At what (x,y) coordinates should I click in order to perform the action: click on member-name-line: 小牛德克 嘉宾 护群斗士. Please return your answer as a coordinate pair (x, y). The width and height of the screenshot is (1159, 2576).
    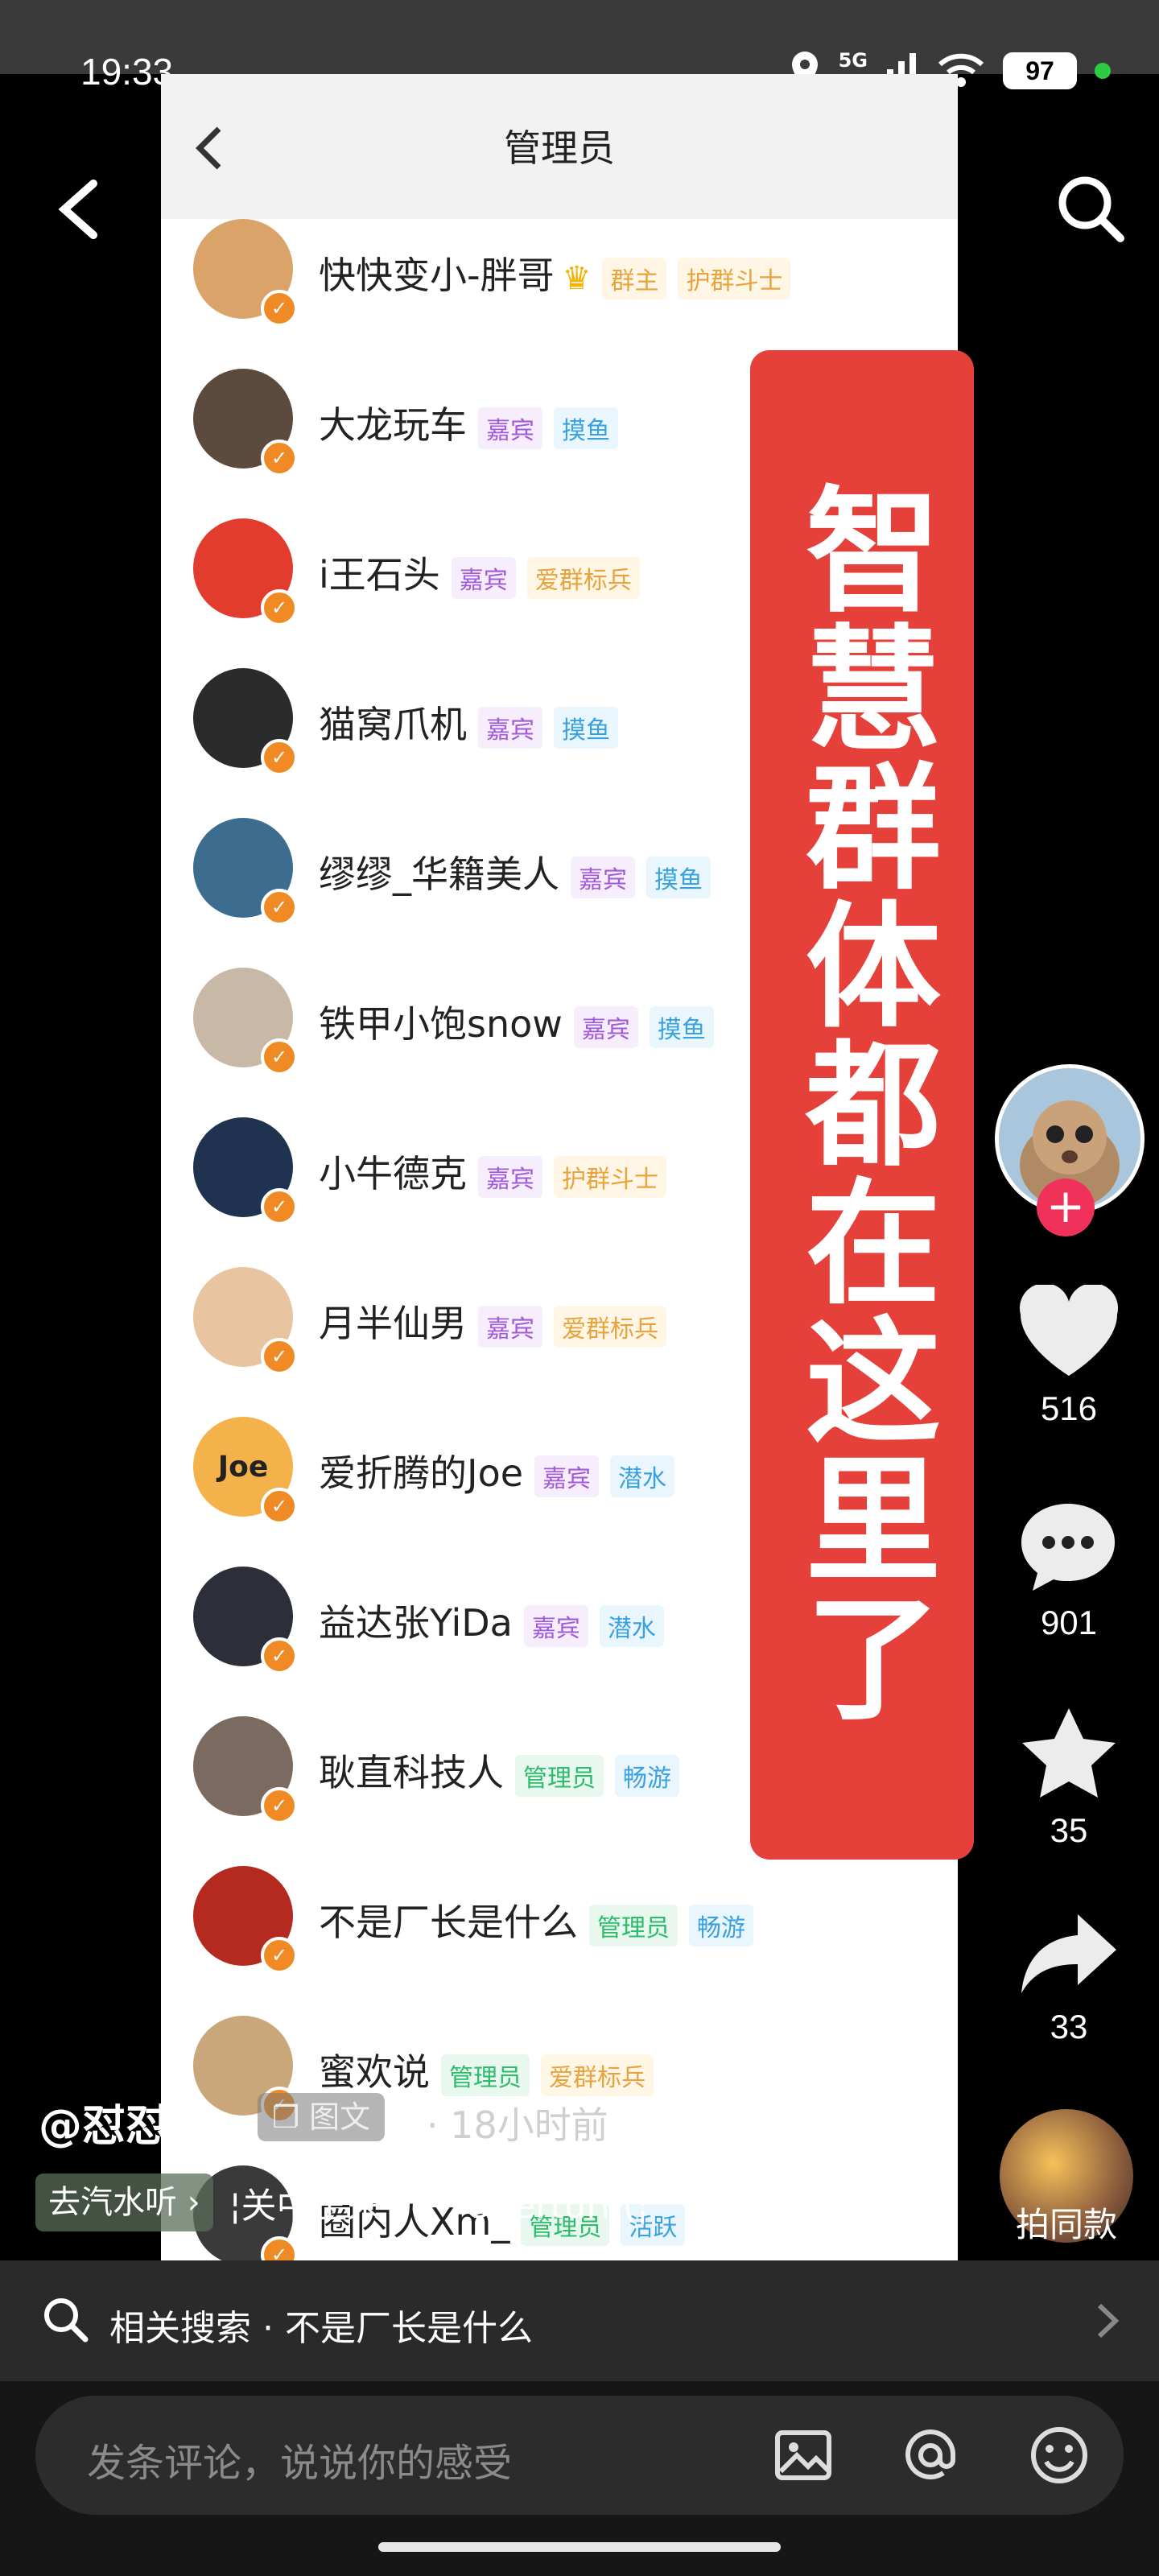
    Looking at the image, I should click on (492, 1171).